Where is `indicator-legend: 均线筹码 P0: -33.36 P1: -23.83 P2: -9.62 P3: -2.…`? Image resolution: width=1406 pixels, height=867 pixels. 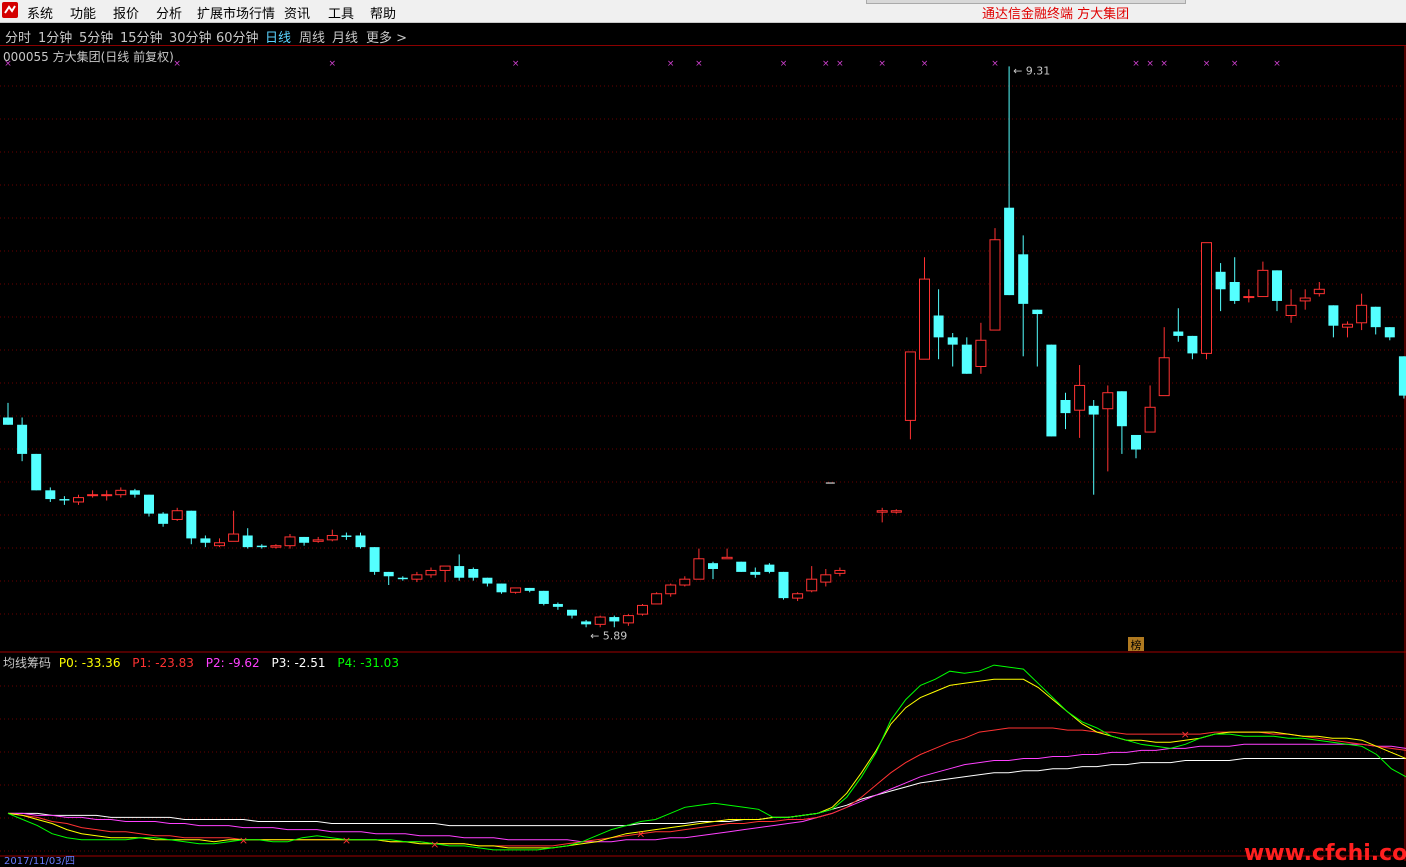
indicator-legend: 均线筹码 P0: -33.36 P1: -23.83 P2: -9.62 P3: -2.… is located at coordinates (205, 662).